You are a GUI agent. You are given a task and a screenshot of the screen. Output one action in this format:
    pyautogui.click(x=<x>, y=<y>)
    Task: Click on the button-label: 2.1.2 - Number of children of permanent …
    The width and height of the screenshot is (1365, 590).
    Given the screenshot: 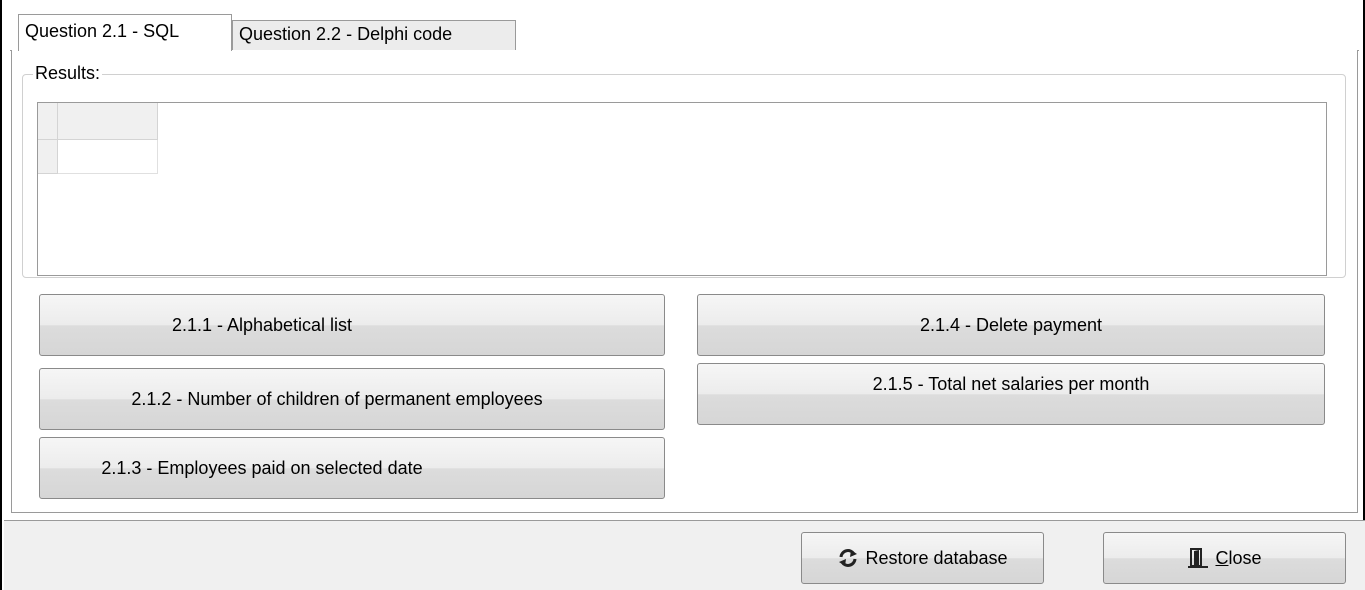 What is the action you would take?
    pyautogui.click(x=337, y=398)
    